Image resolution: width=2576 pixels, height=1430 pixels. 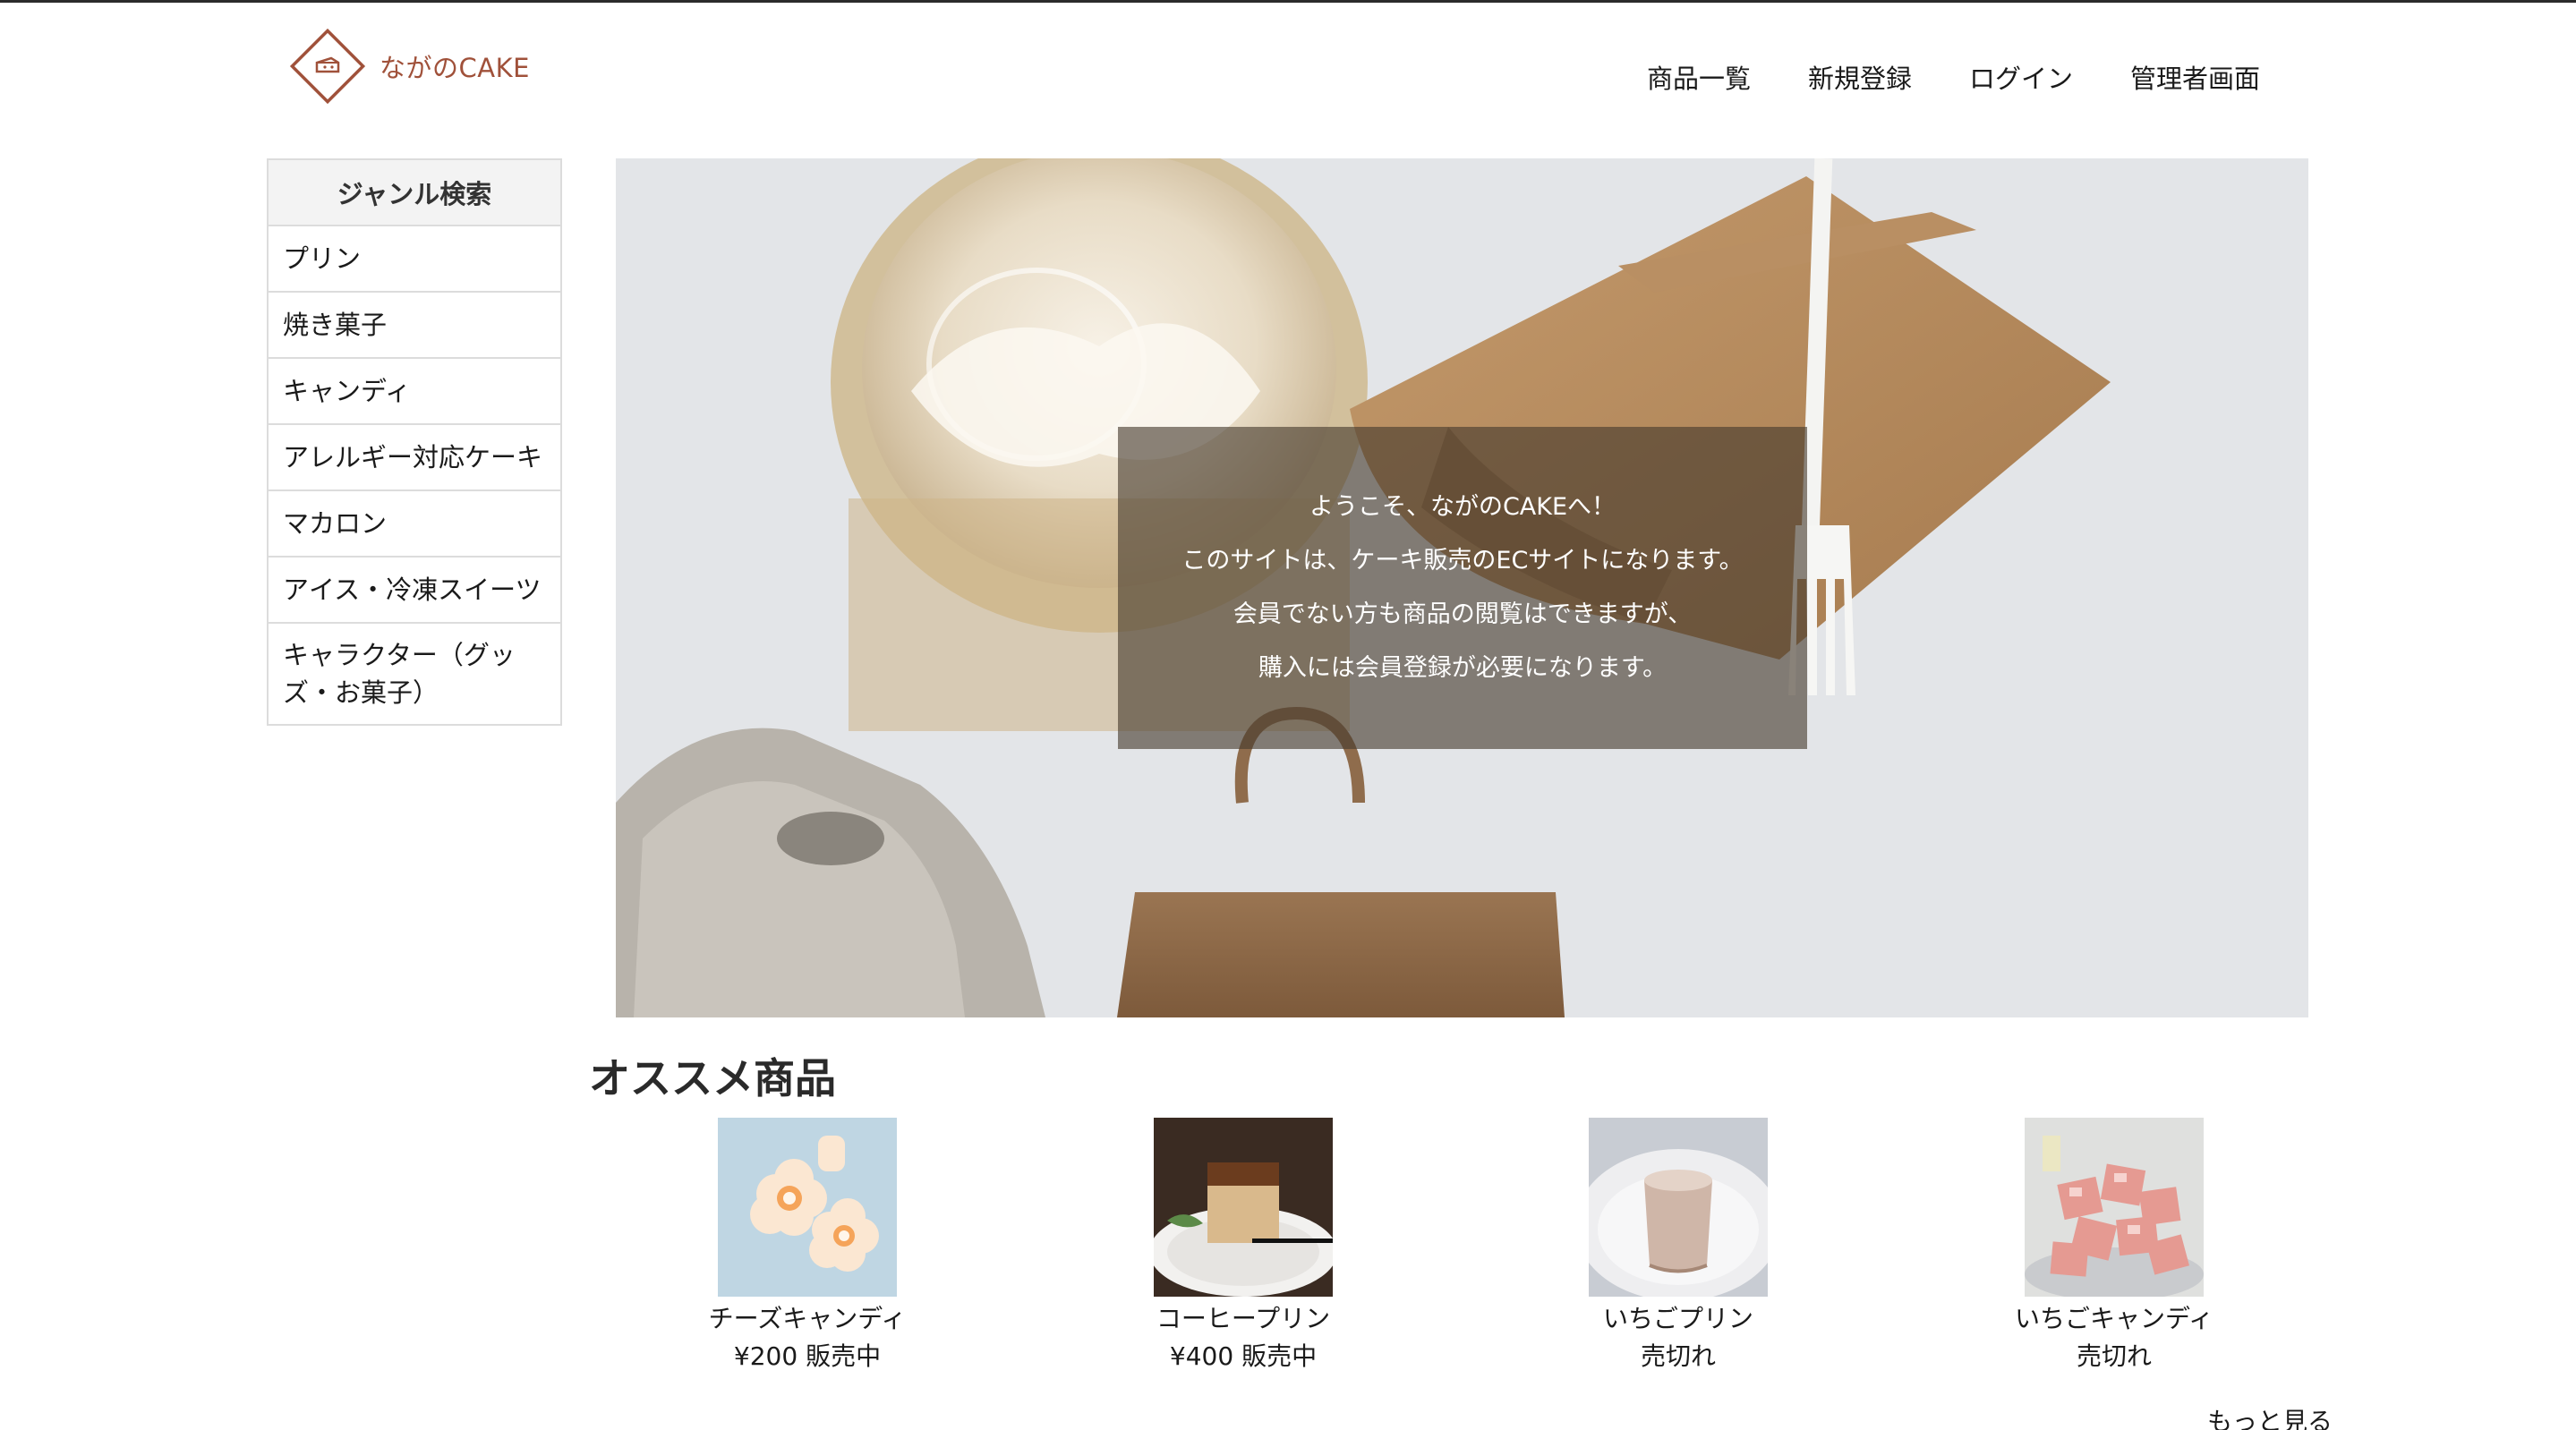 I want to click on product-price-status: ¥400 販売中, so click(x=1243, y=1356).